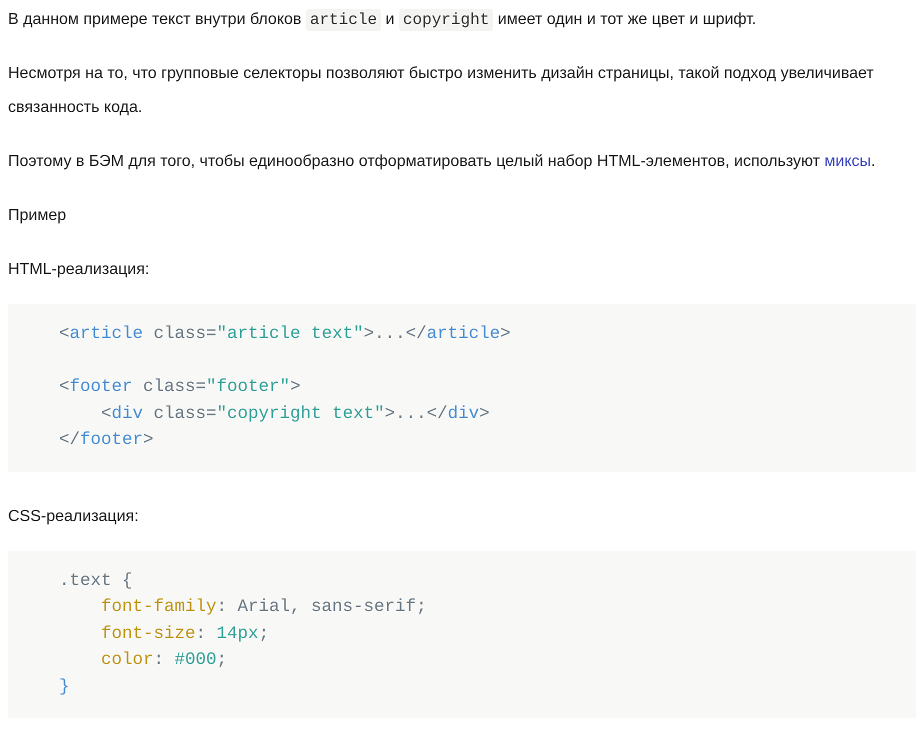 This screenshot has height=748, width=916. I want to click on code-line: color: #000;, so click(164, 660).